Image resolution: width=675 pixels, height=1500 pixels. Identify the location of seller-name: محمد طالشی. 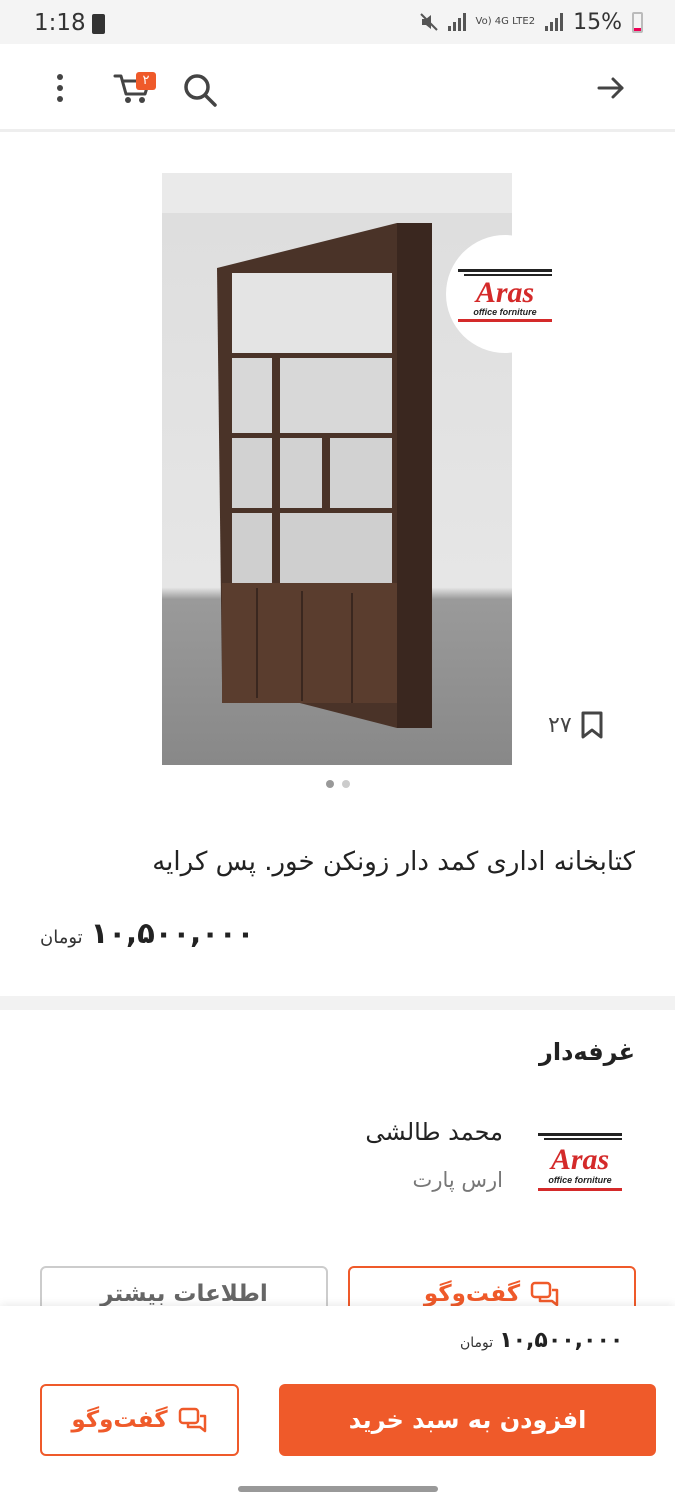
(434, 1132).